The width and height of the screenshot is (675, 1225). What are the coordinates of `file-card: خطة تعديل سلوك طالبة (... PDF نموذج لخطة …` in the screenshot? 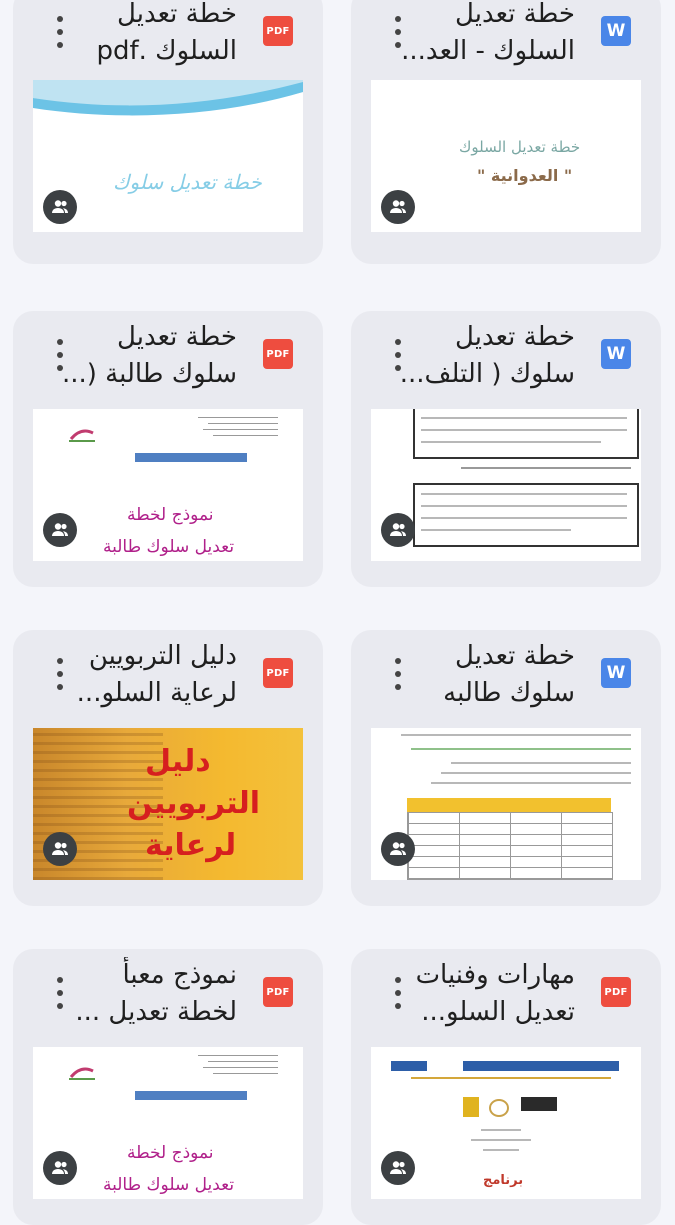 It's located at (168, 449).